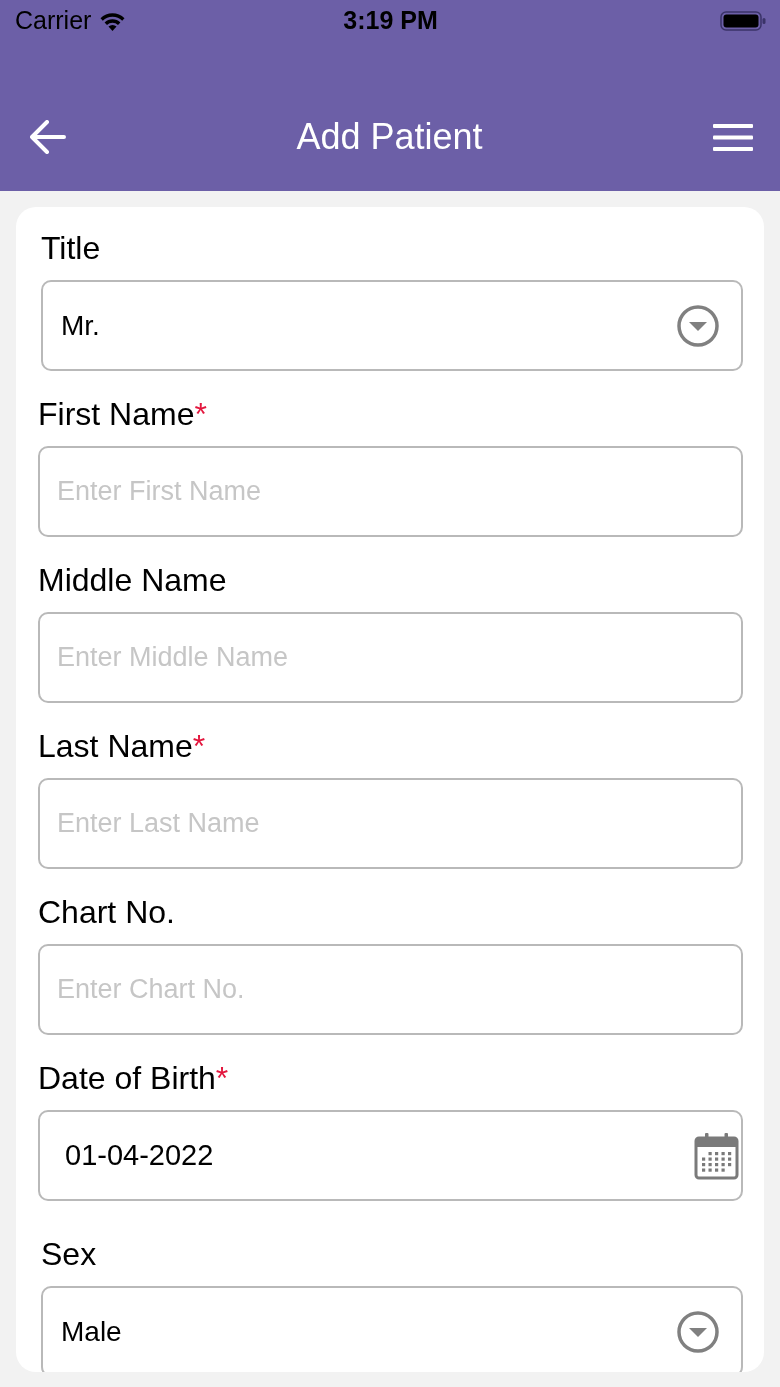 The image size is (780, 1387). Describe the element at coordinates (390, 491) in the screenshot. I see `input-field: Enter First Name` at that location.